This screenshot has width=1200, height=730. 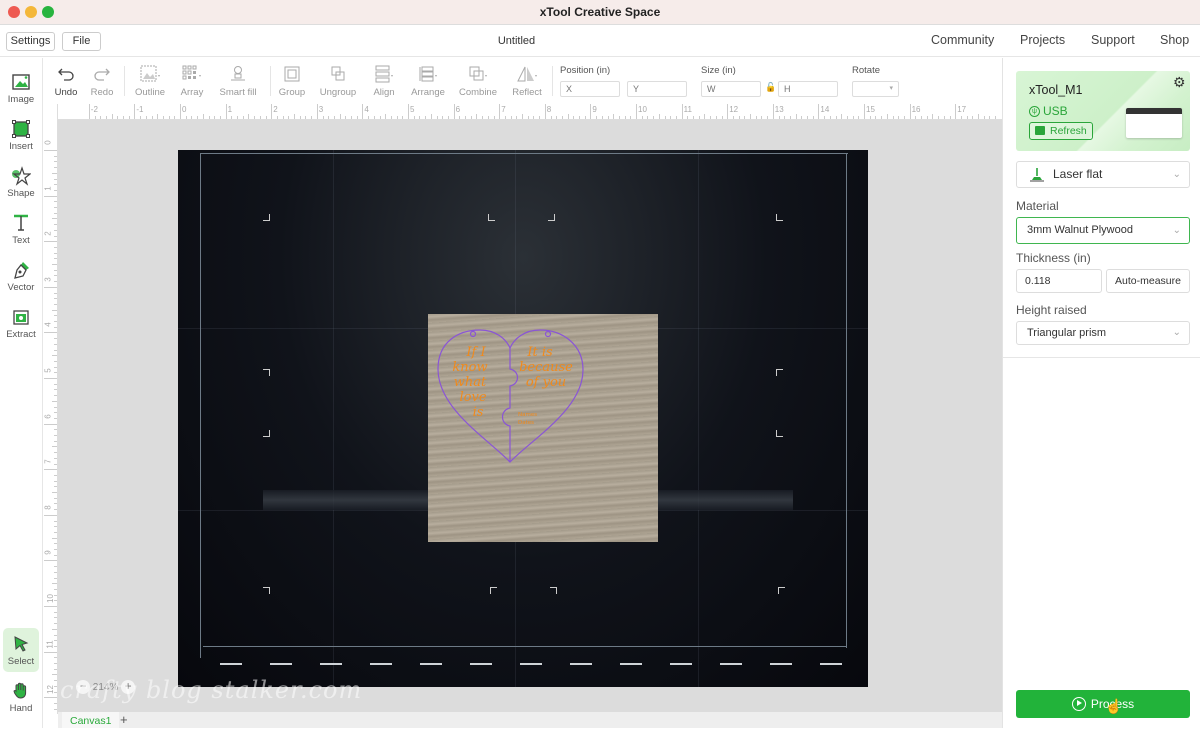 I want to click on array-button: Array, so click(x=192, y=81).